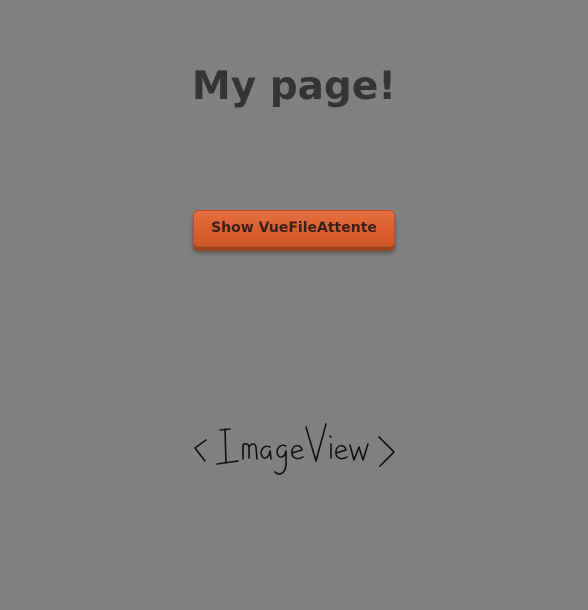 This screenshot has width=588, height=610. Describe the element at coordinates (294, 228) in the screenshot. I see `show-vuefileattente-button: Show VueFileAttente` at that location.